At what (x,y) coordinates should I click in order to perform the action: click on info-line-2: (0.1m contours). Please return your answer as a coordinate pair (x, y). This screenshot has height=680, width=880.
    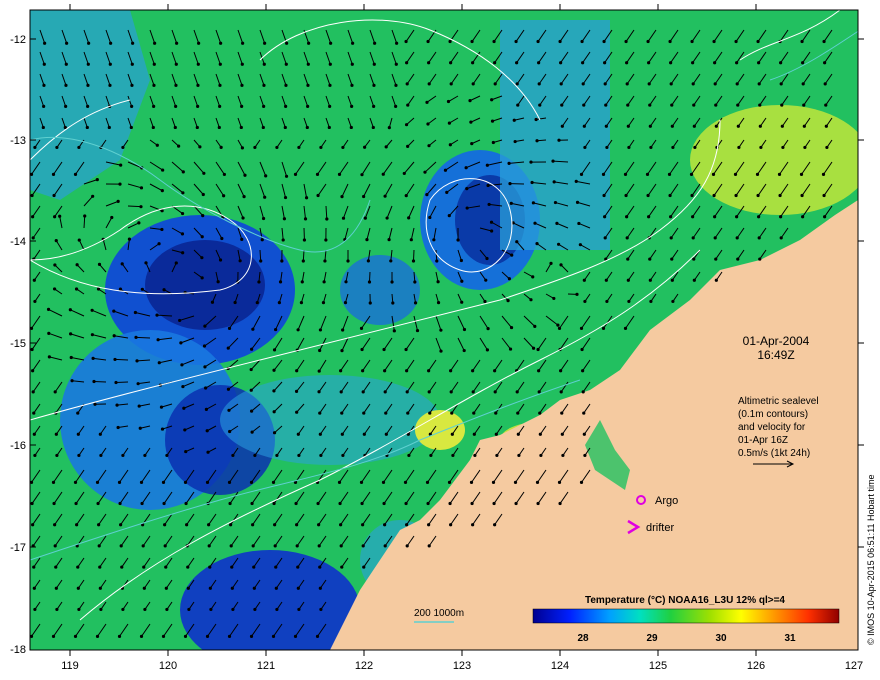
    Looking at the image, I should click on (773, 414).